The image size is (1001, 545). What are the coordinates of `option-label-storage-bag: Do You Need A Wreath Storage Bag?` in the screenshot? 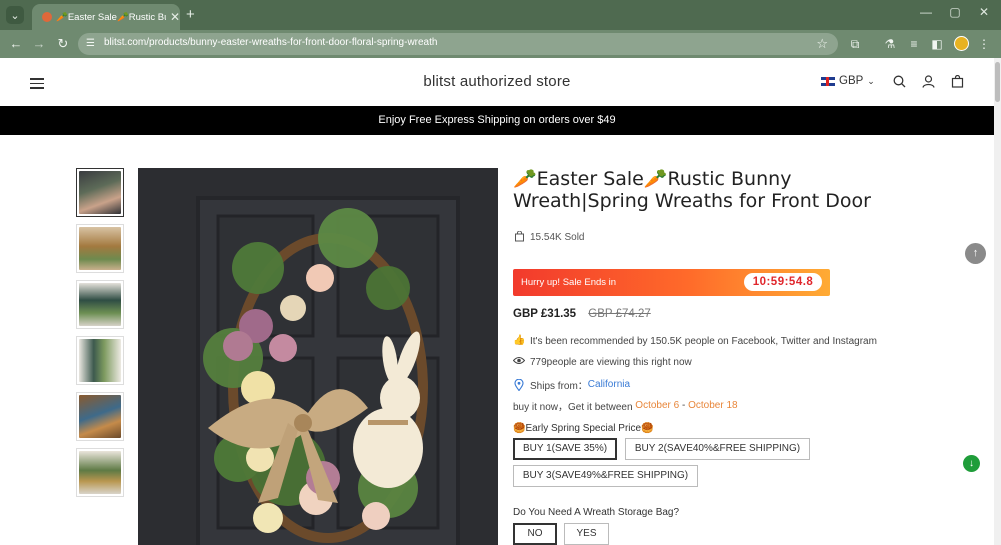 It's located at (596, 512).